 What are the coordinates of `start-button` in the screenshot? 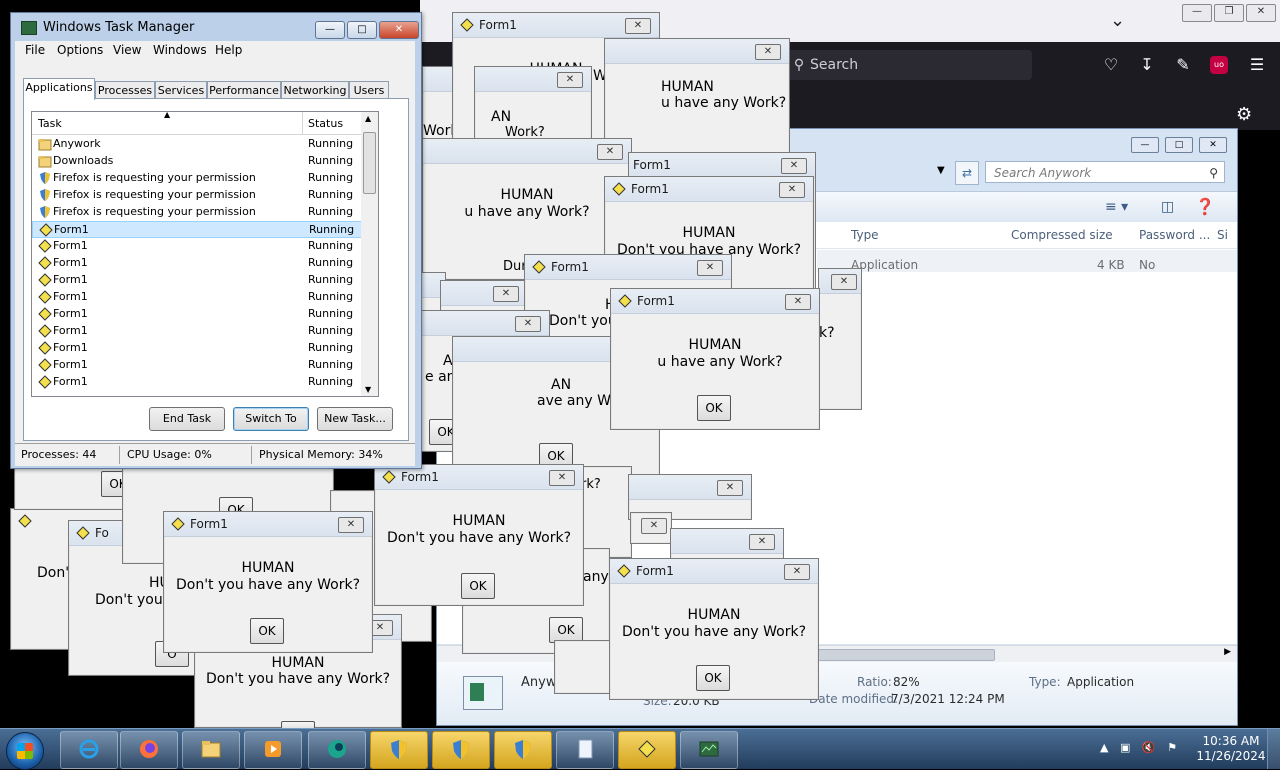 It's located at (25, 751).